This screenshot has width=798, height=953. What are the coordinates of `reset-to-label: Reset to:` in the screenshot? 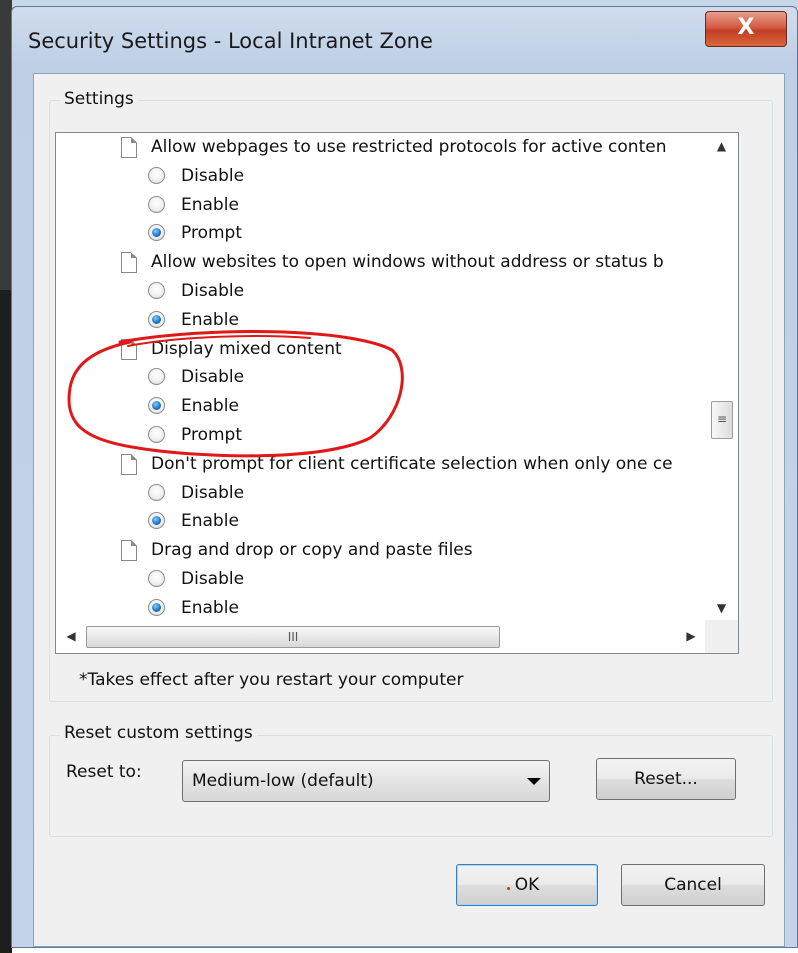 It's located at (104, 772).